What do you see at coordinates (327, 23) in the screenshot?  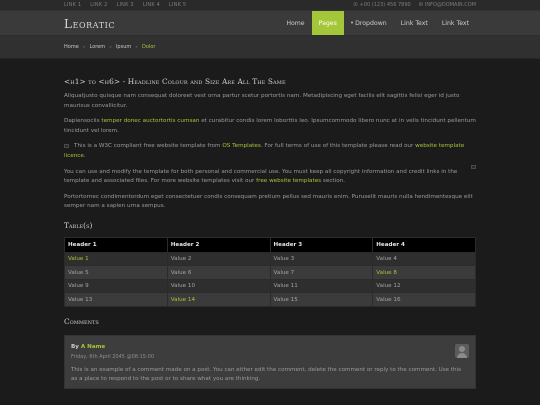 I see `nav-pages: Pages` at bounding box center [327, 23].